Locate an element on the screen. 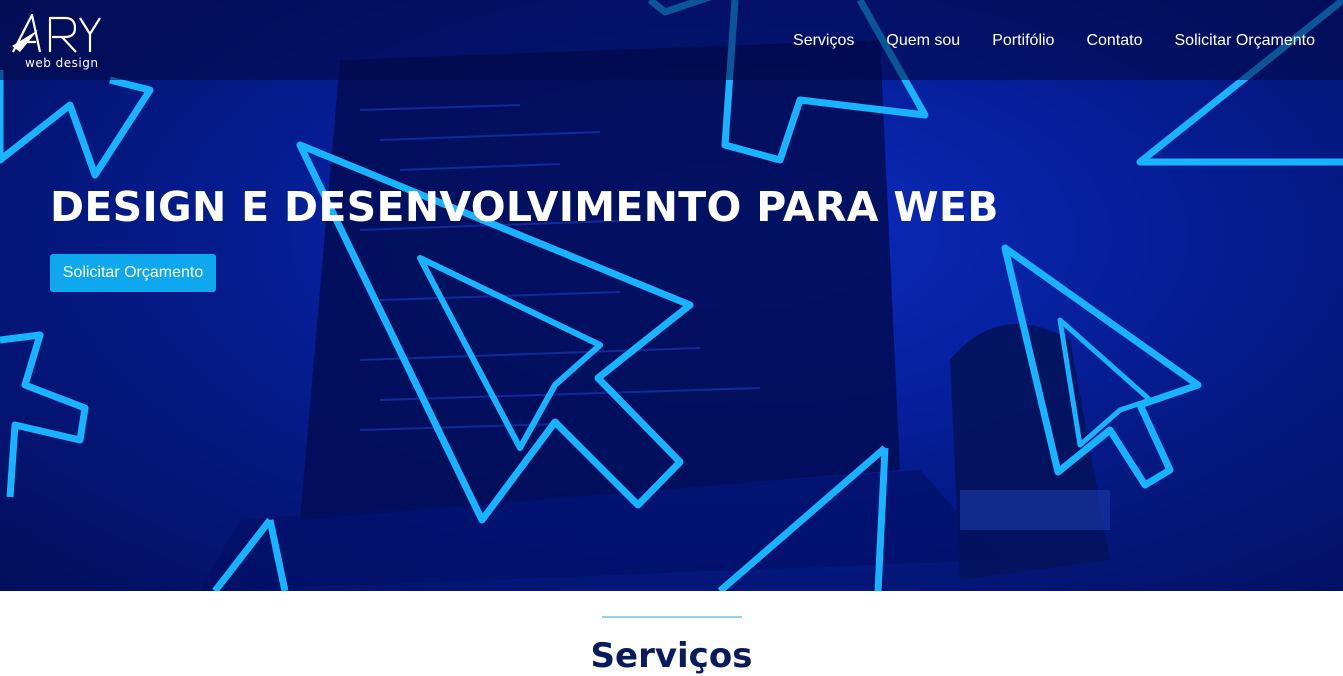  logo-subtitle: web design is located at coordinates (62, 63).